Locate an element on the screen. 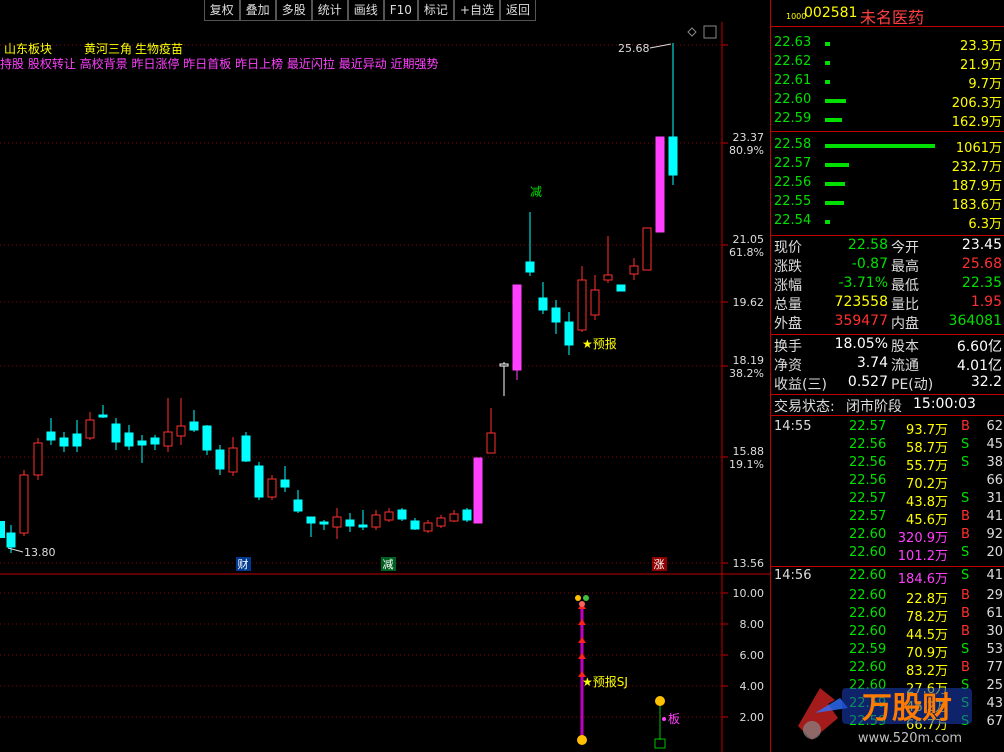  high-price-label: 25.68 is located at coordinates (634, 48).